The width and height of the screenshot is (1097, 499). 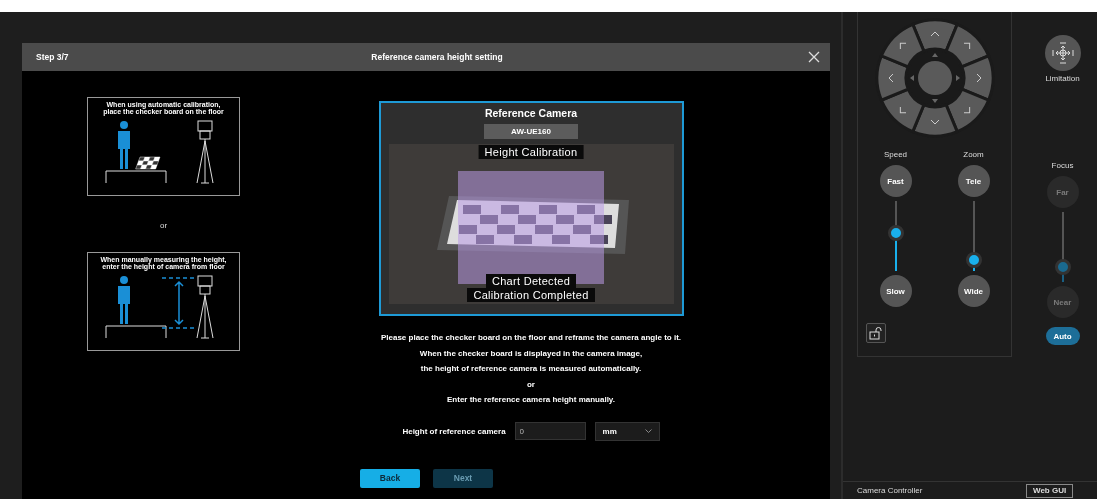 What do you see at coordinates (531, 152) in the screenshot?
I see `height-calibration-label: Height Calibration` at bounding box center [531, 152].